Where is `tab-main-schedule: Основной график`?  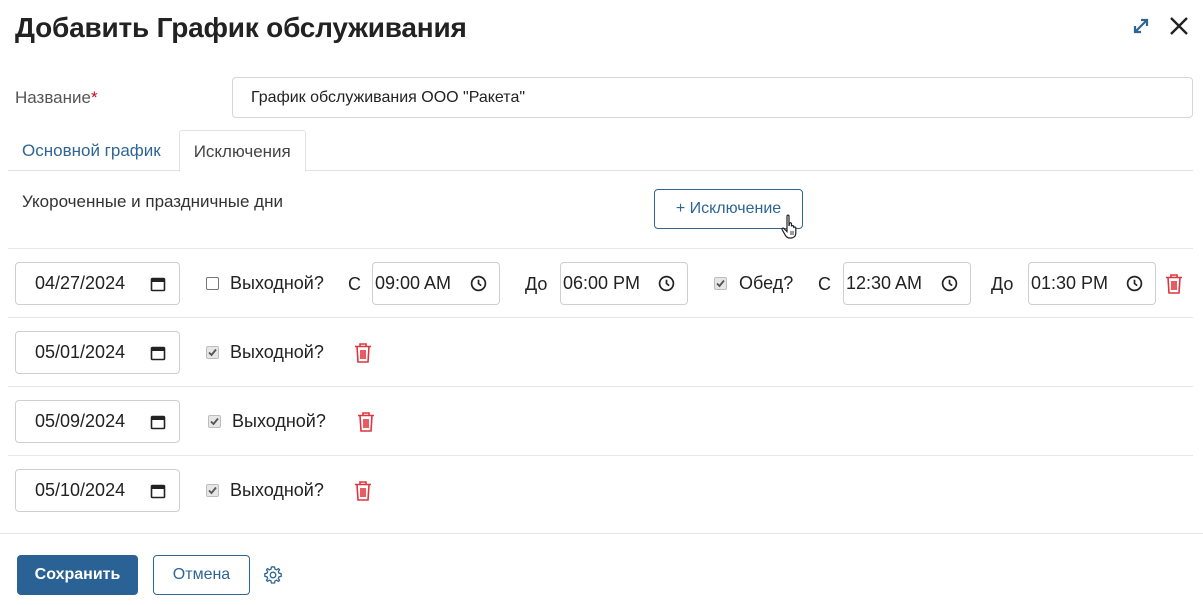
tab-main-schedule: Основной график is located at coordinates (91, 150).